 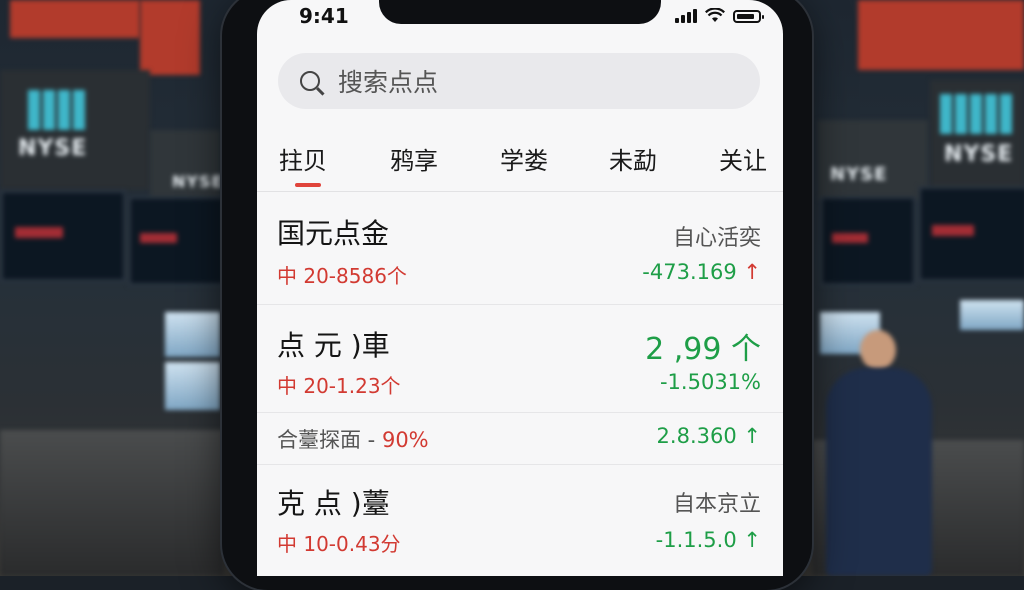 What do you see at coordinates (310, 81) in the screenshot?
I see `search-icon` at bounding box center [310, 81].